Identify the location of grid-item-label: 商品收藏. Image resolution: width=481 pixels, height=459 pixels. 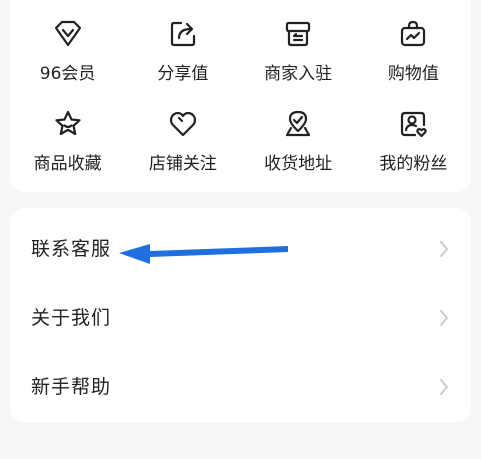
(67, 164).